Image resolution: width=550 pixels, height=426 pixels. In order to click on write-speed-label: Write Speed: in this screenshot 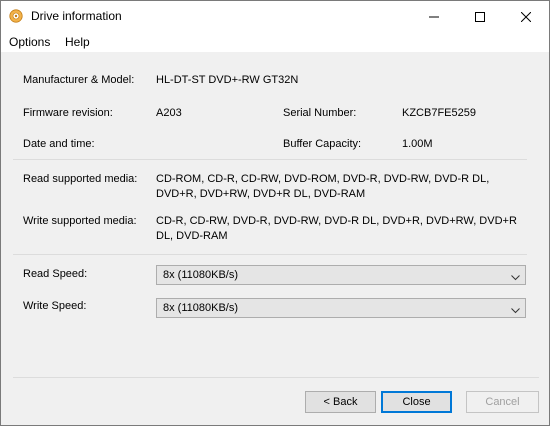, I will do `click(55, 306)`.